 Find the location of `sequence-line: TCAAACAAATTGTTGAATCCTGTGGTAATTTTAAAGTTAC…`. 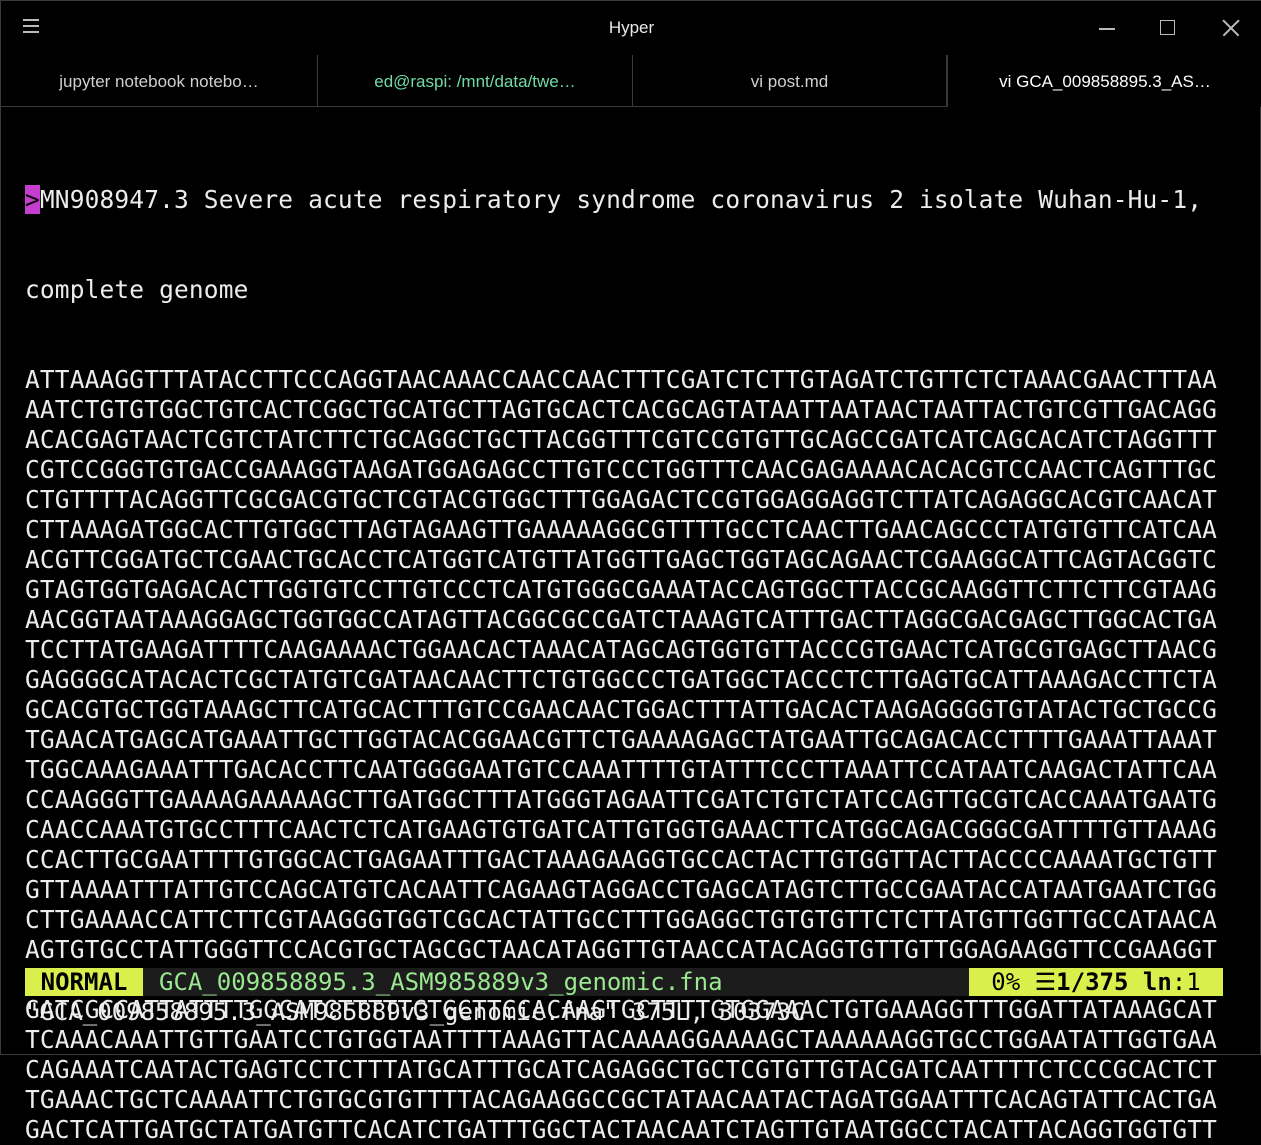

sequence-line: TCAAACAAATTGTTGAATCCTGTGGTAATTTTAAAGTTAC… is located at coordinates (621, 1039).